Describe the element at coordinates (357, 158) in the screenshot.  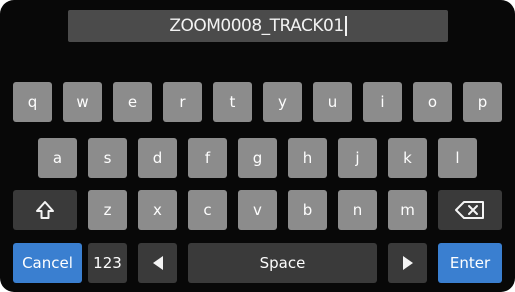
I see `key-j: j` at that location.